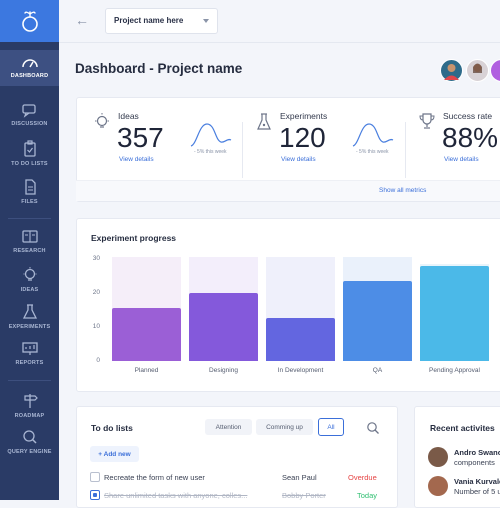  I want to click on sidebar-item-experiments: EXPERIMENTS, so click(29, 318).